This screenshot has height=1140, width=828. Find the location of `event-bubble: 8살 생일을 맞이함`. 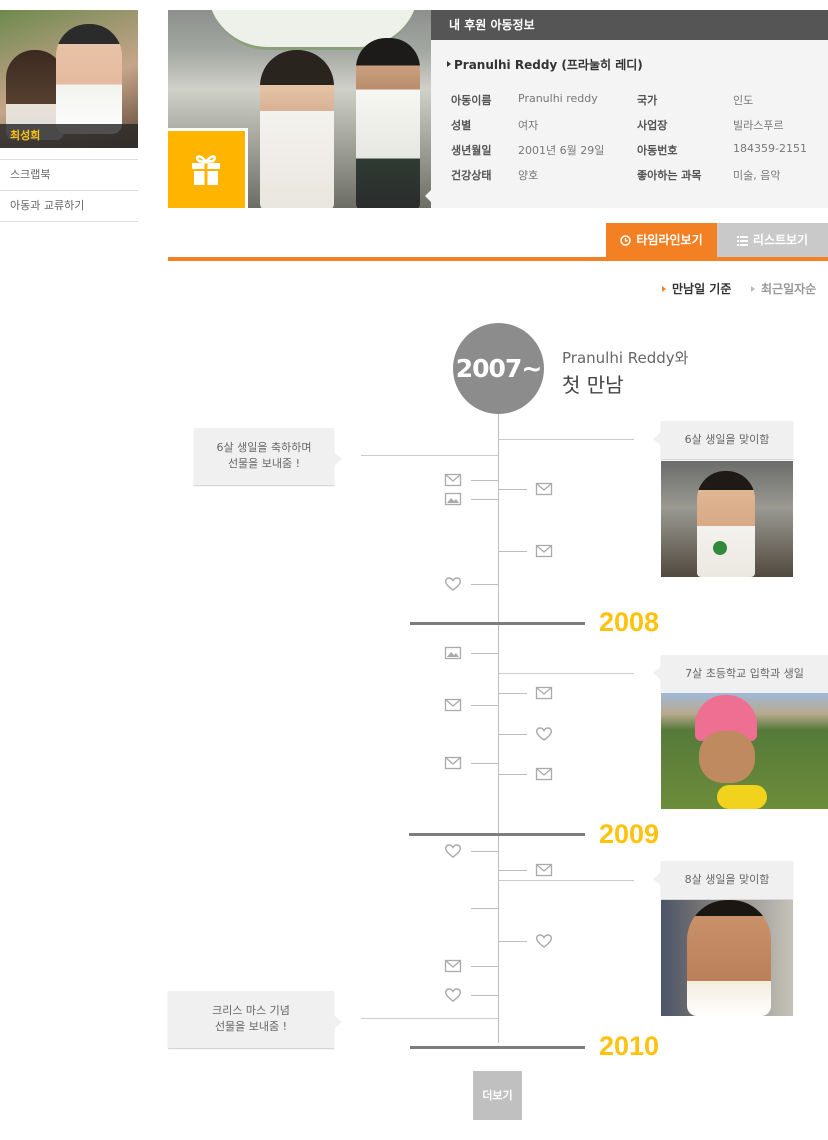

event-bubble: 8살 생일을 맞이함 is located at coordinates (723, 880).